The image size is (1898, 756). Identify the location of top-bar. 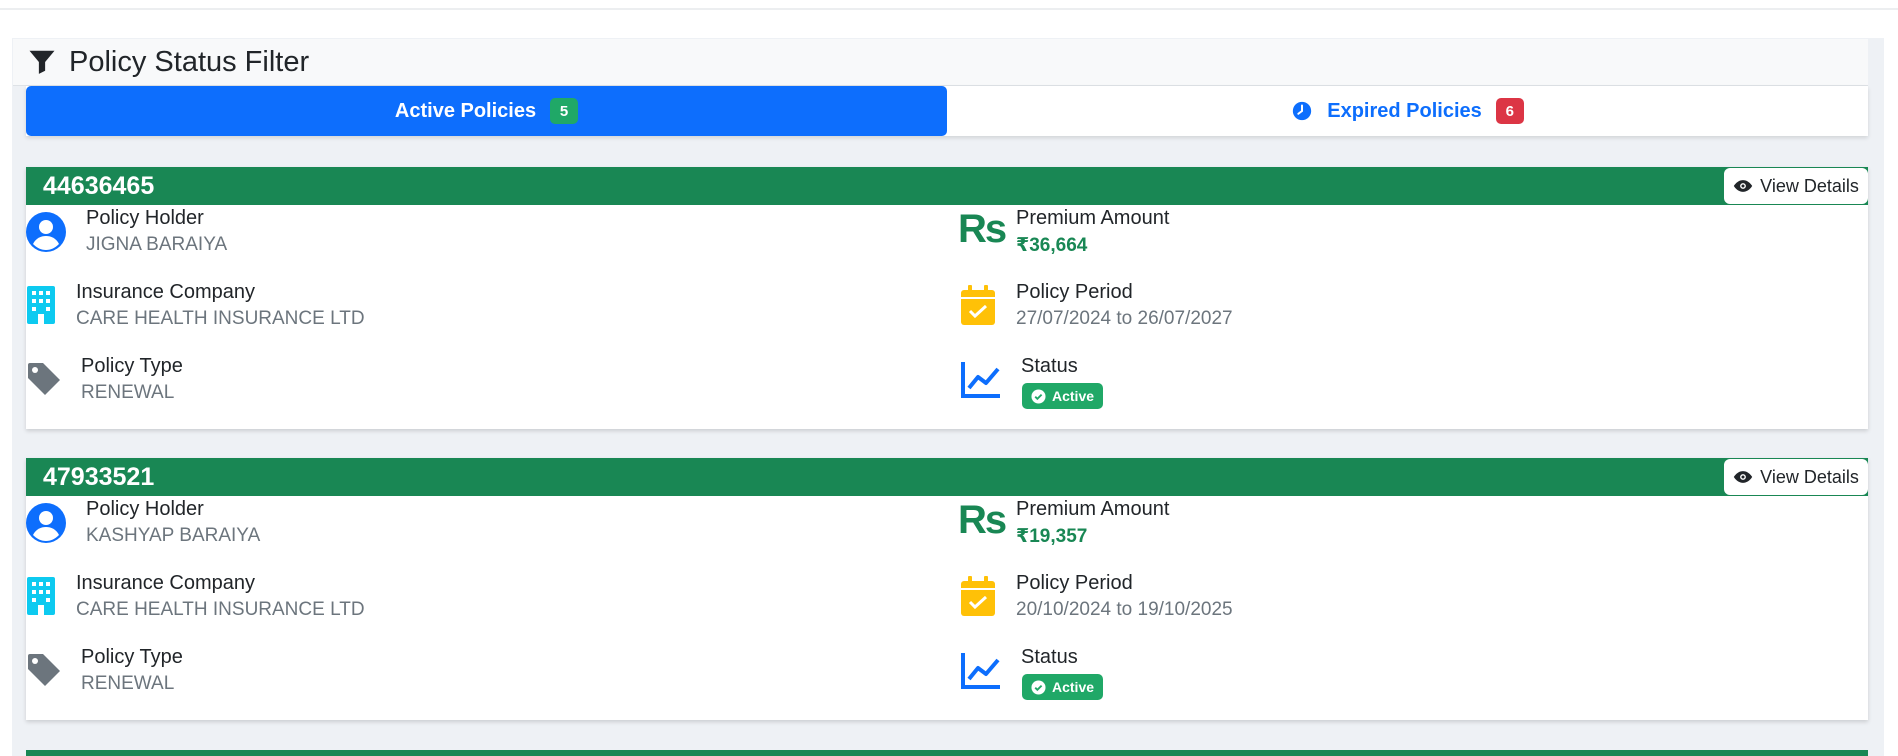
(949, 5).